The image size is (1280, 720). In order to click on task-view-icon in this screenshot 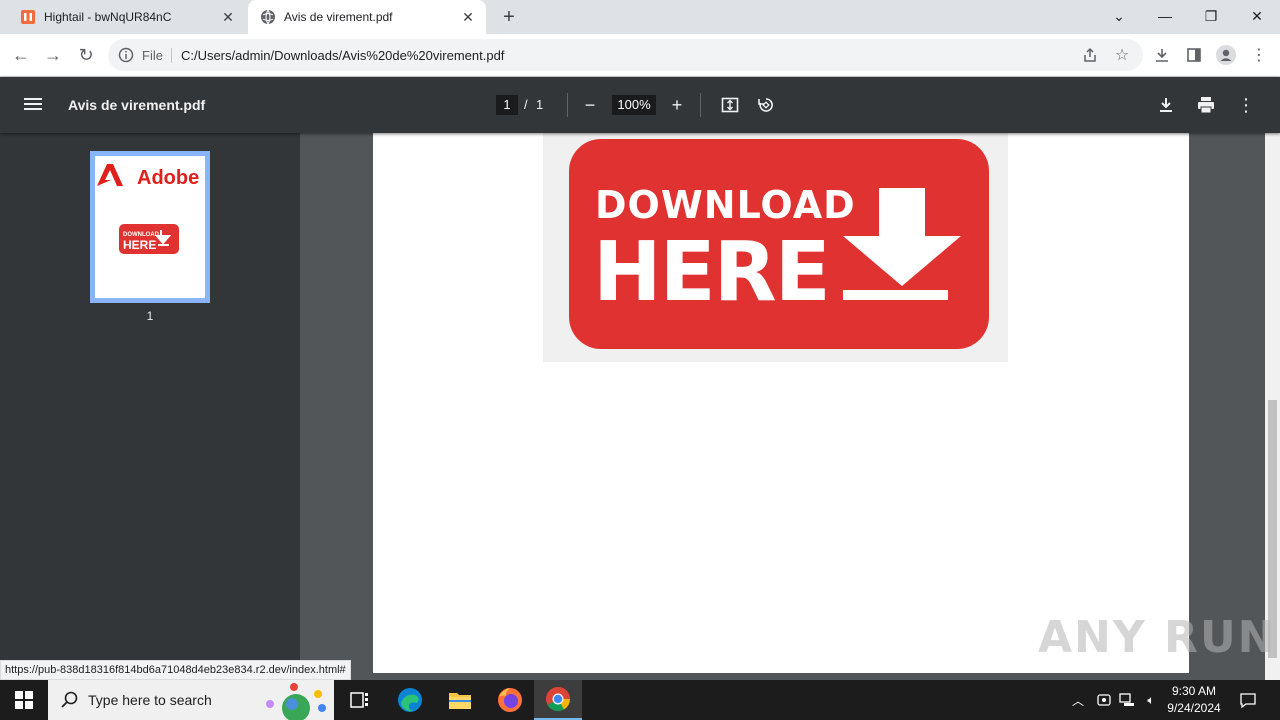, I will do `click(360, 700)`.